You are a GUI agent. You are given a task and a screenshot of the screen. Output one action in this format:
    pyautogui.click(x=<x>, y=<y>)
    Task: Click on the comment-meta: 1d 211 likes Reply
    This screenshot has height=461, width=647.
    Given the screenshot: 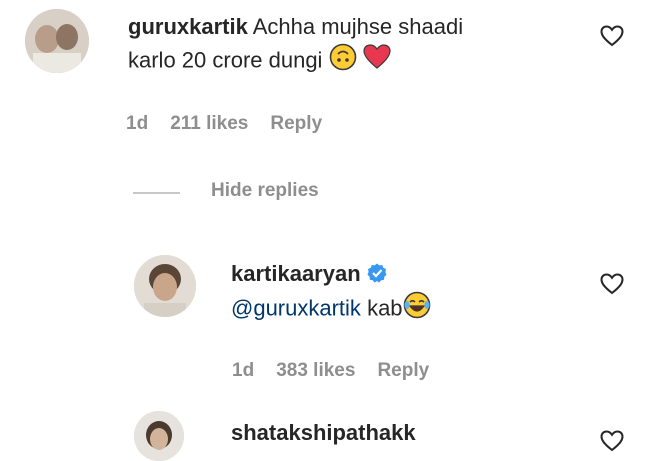 What is the action you would take?
    pyautogui.click(x=224, y=124)
    